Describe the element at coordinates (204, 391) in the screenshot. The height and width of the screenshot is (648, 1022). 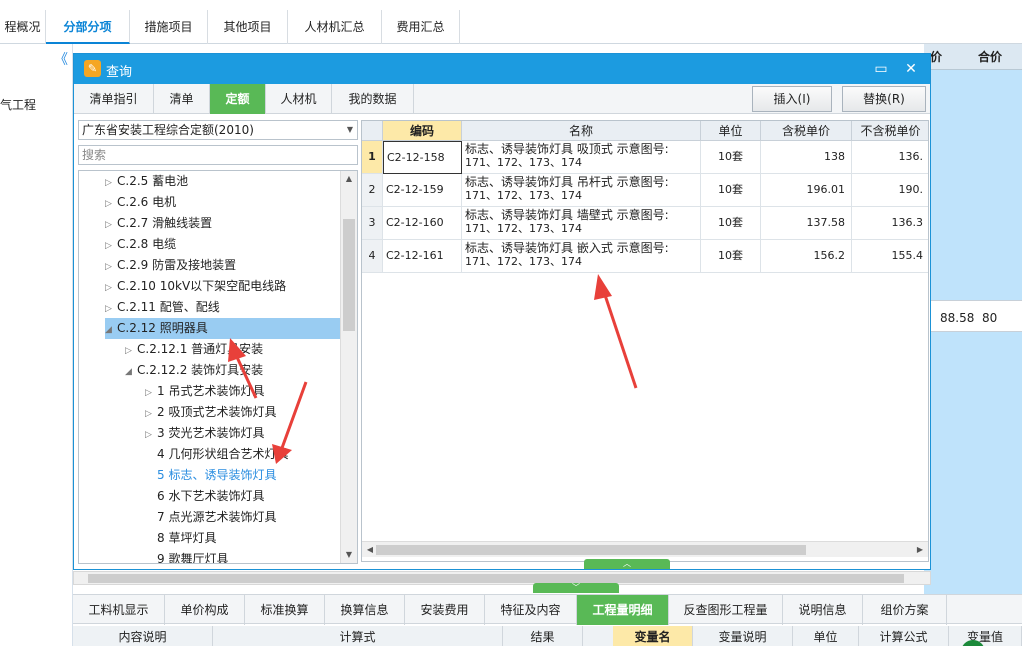
I see `tree-node: ▷ 1 吊式艺术装饰灯具` at that location.